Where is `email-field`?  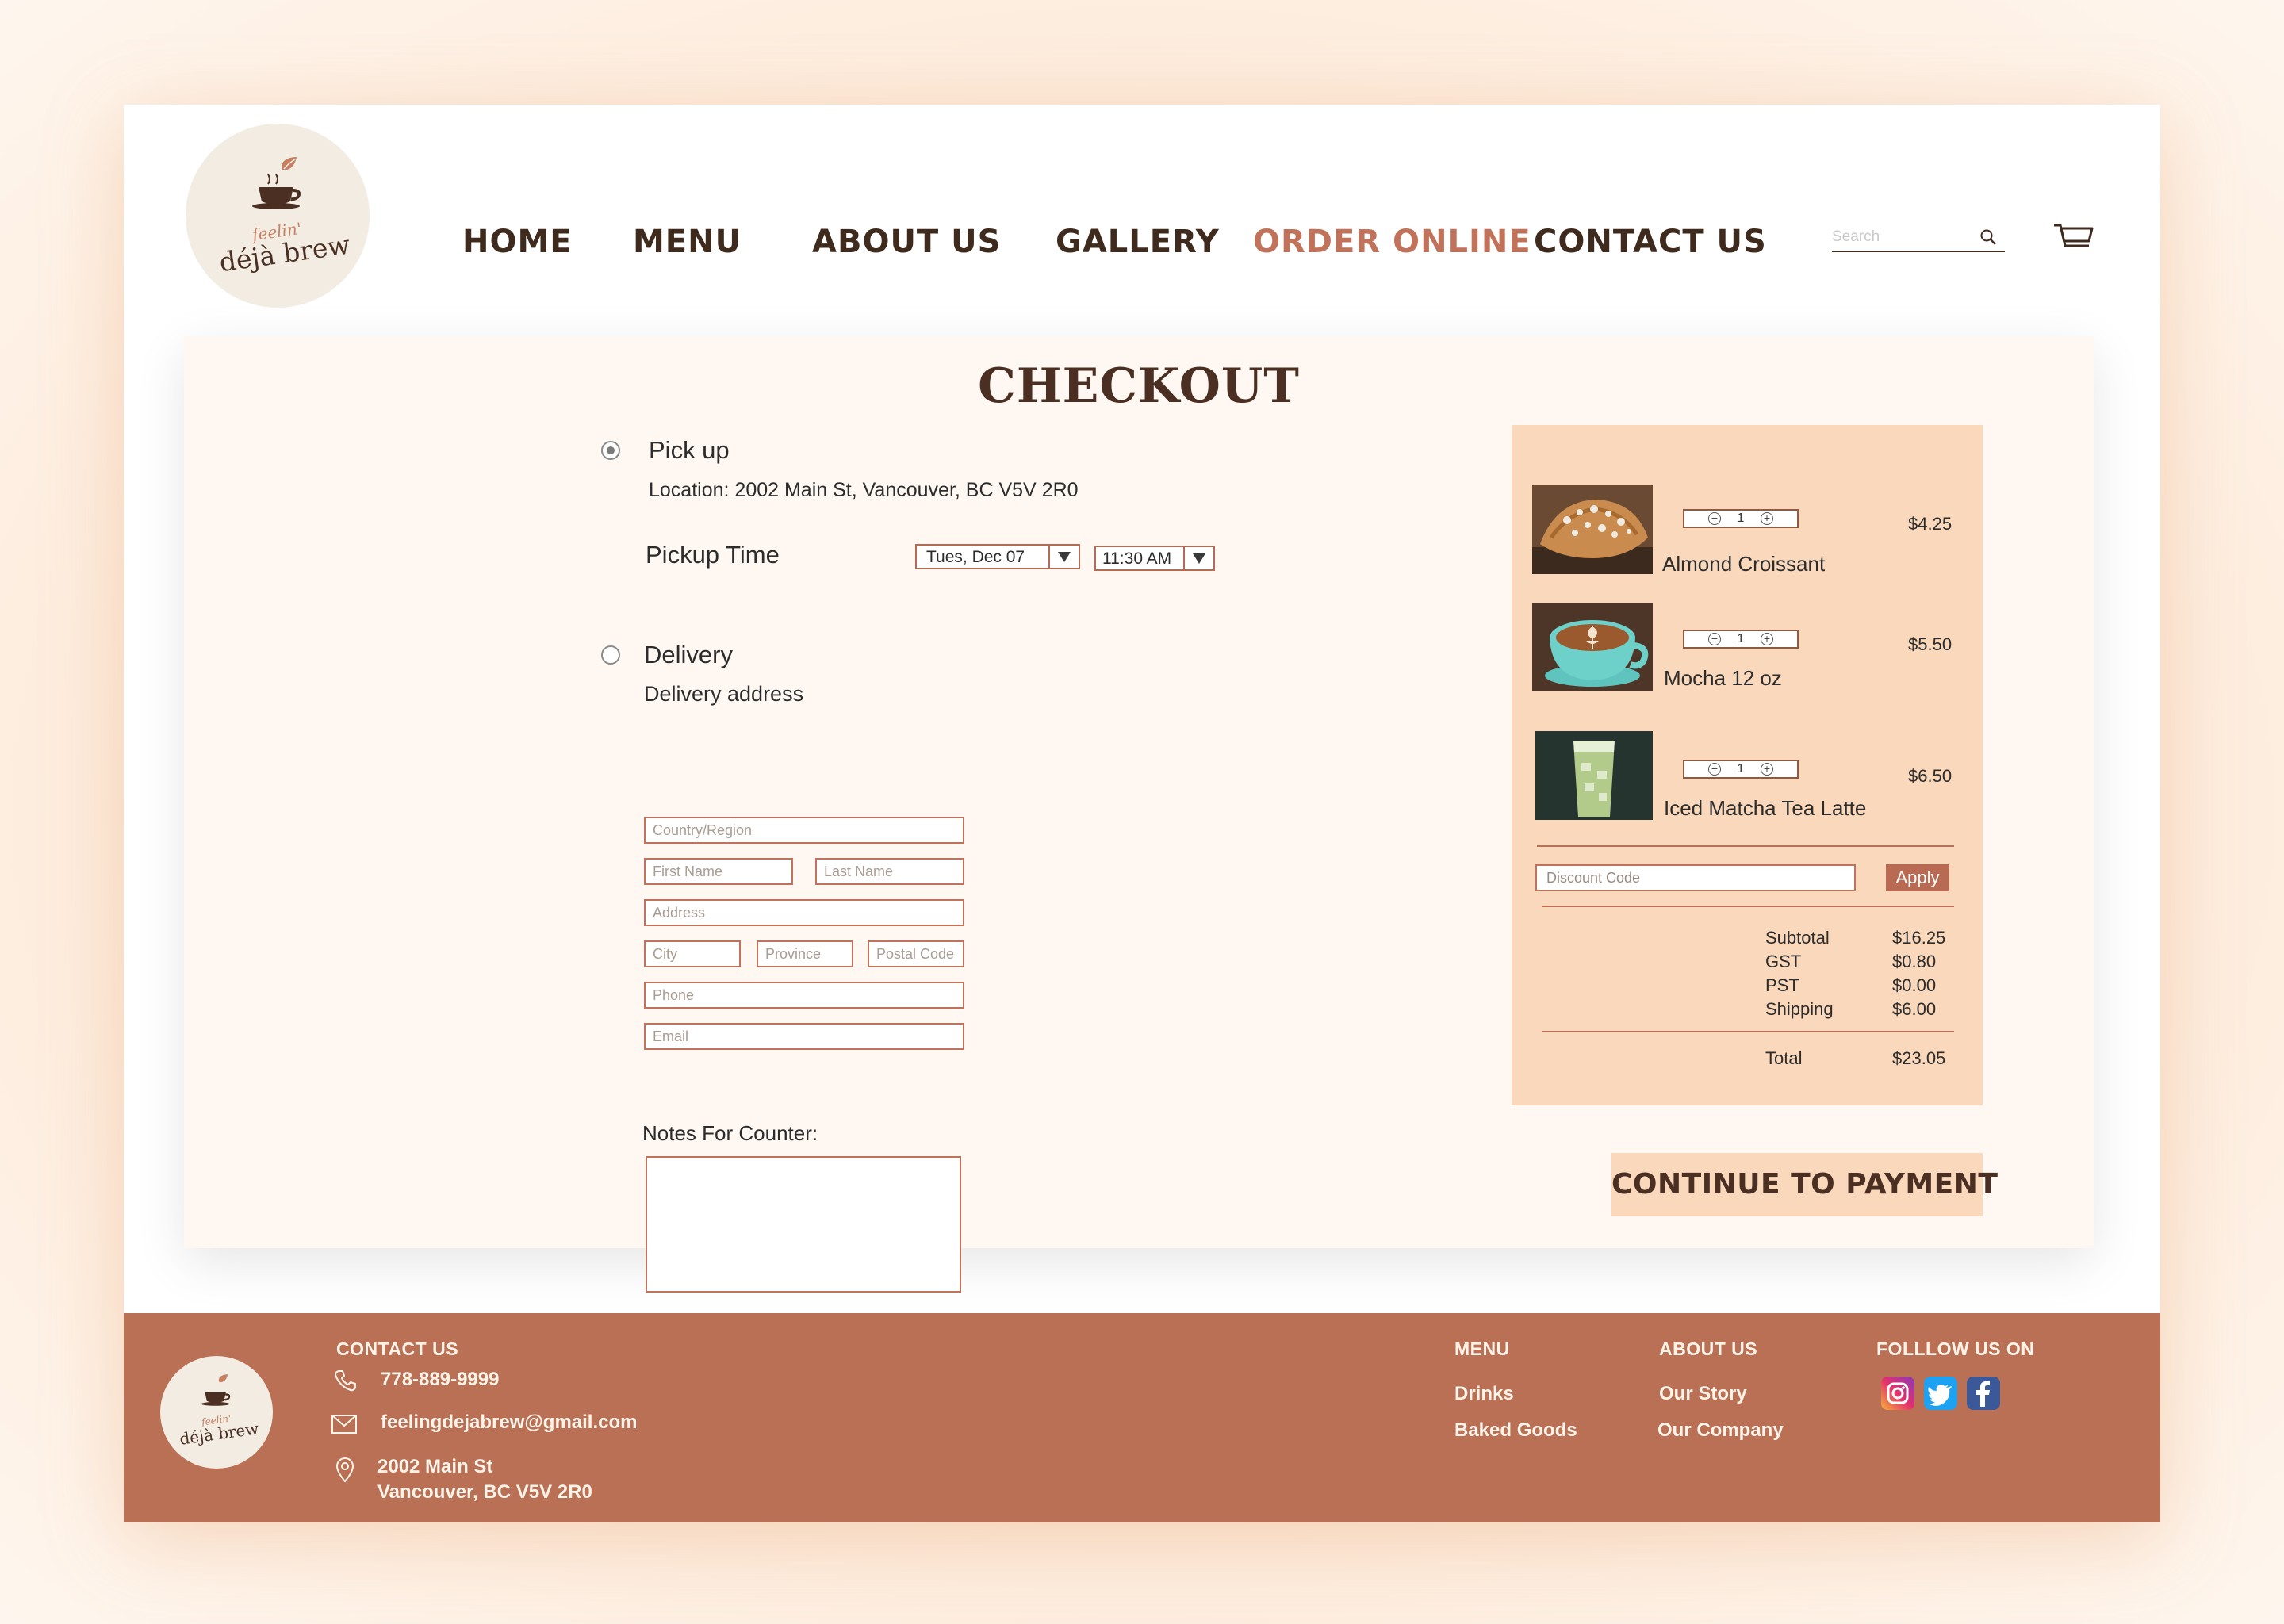 email-field is located at coordinates (804, 1036).